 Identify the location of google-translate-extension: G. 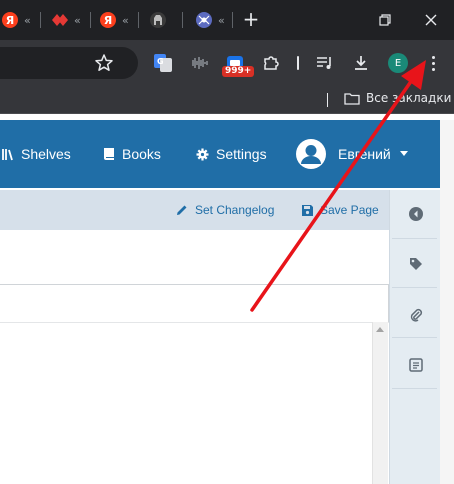
(163, 63).